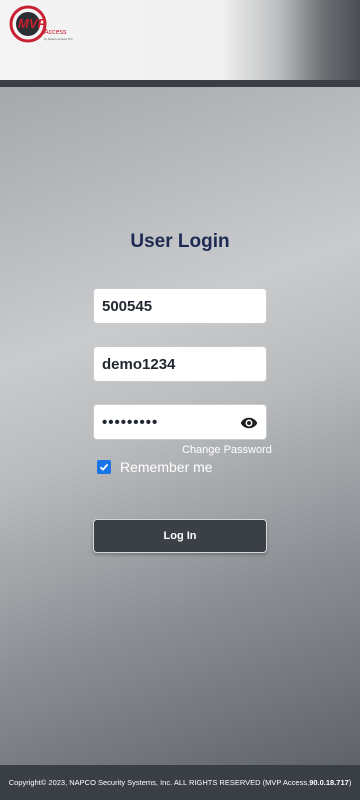  Describe the element at coordinates (329, 782) in the screenshot. I see `version-number: 90.0.18.717` at that location.